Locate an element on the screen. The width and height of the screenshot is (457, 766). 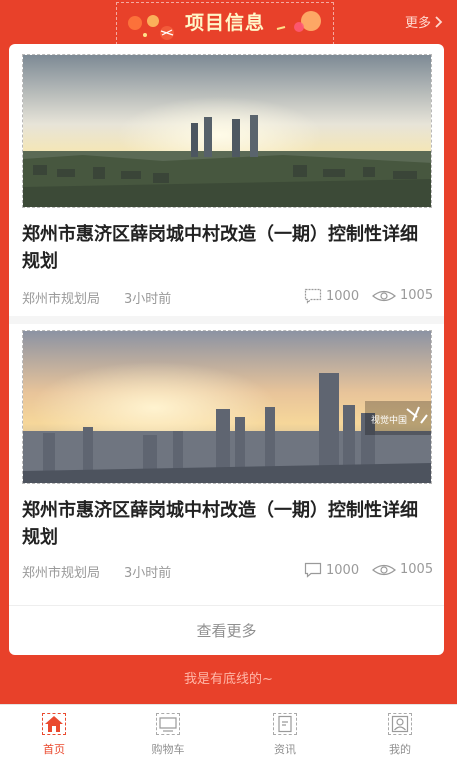
more-link: 更多 is located at coordinates (424, 21).